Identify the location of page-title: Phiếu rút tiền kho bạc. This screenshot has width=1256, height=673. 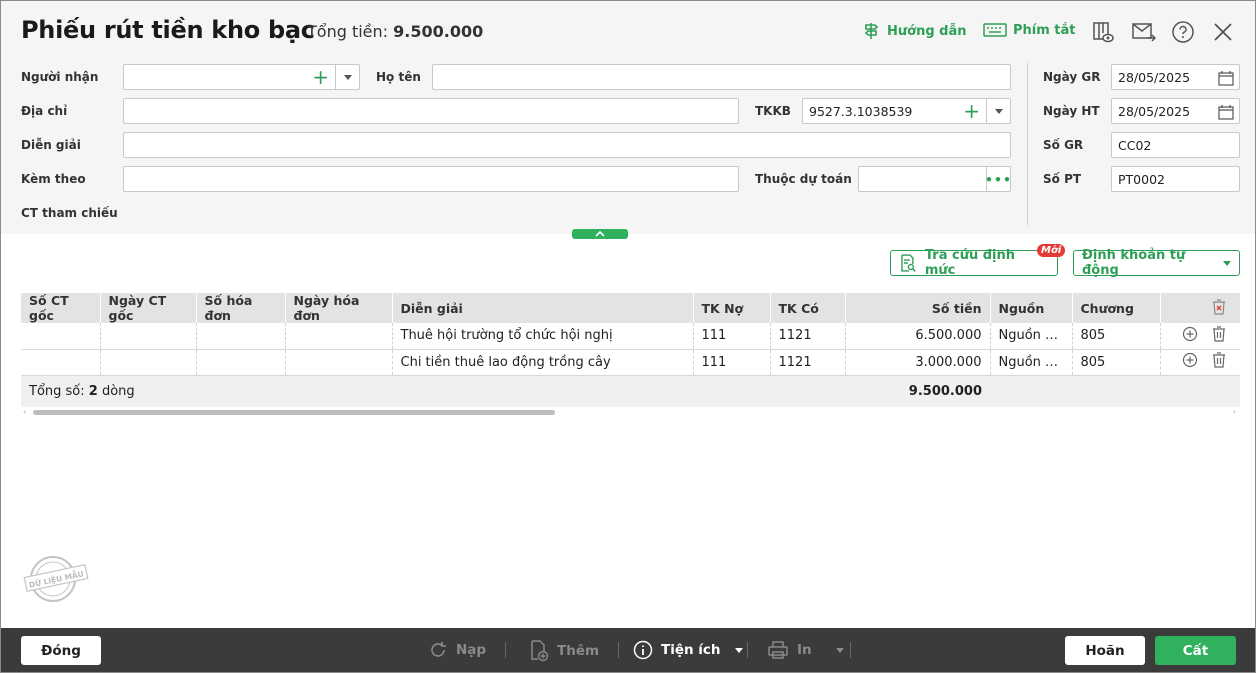
(168, 30).